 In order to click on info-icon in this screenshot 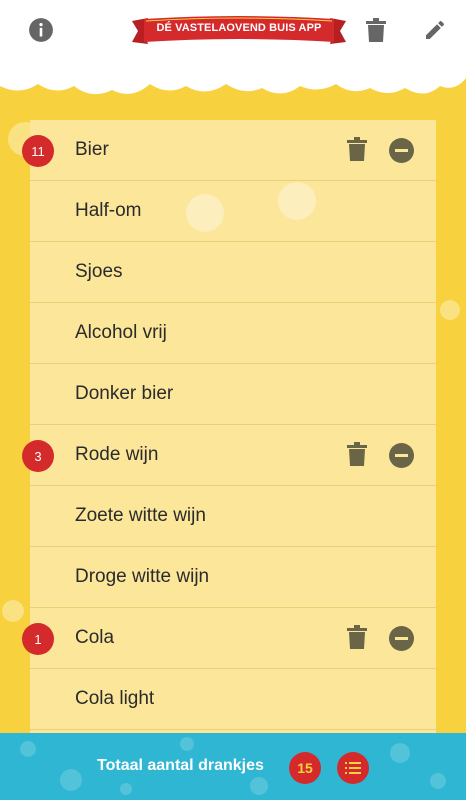, I will do `click(41, 30)`.